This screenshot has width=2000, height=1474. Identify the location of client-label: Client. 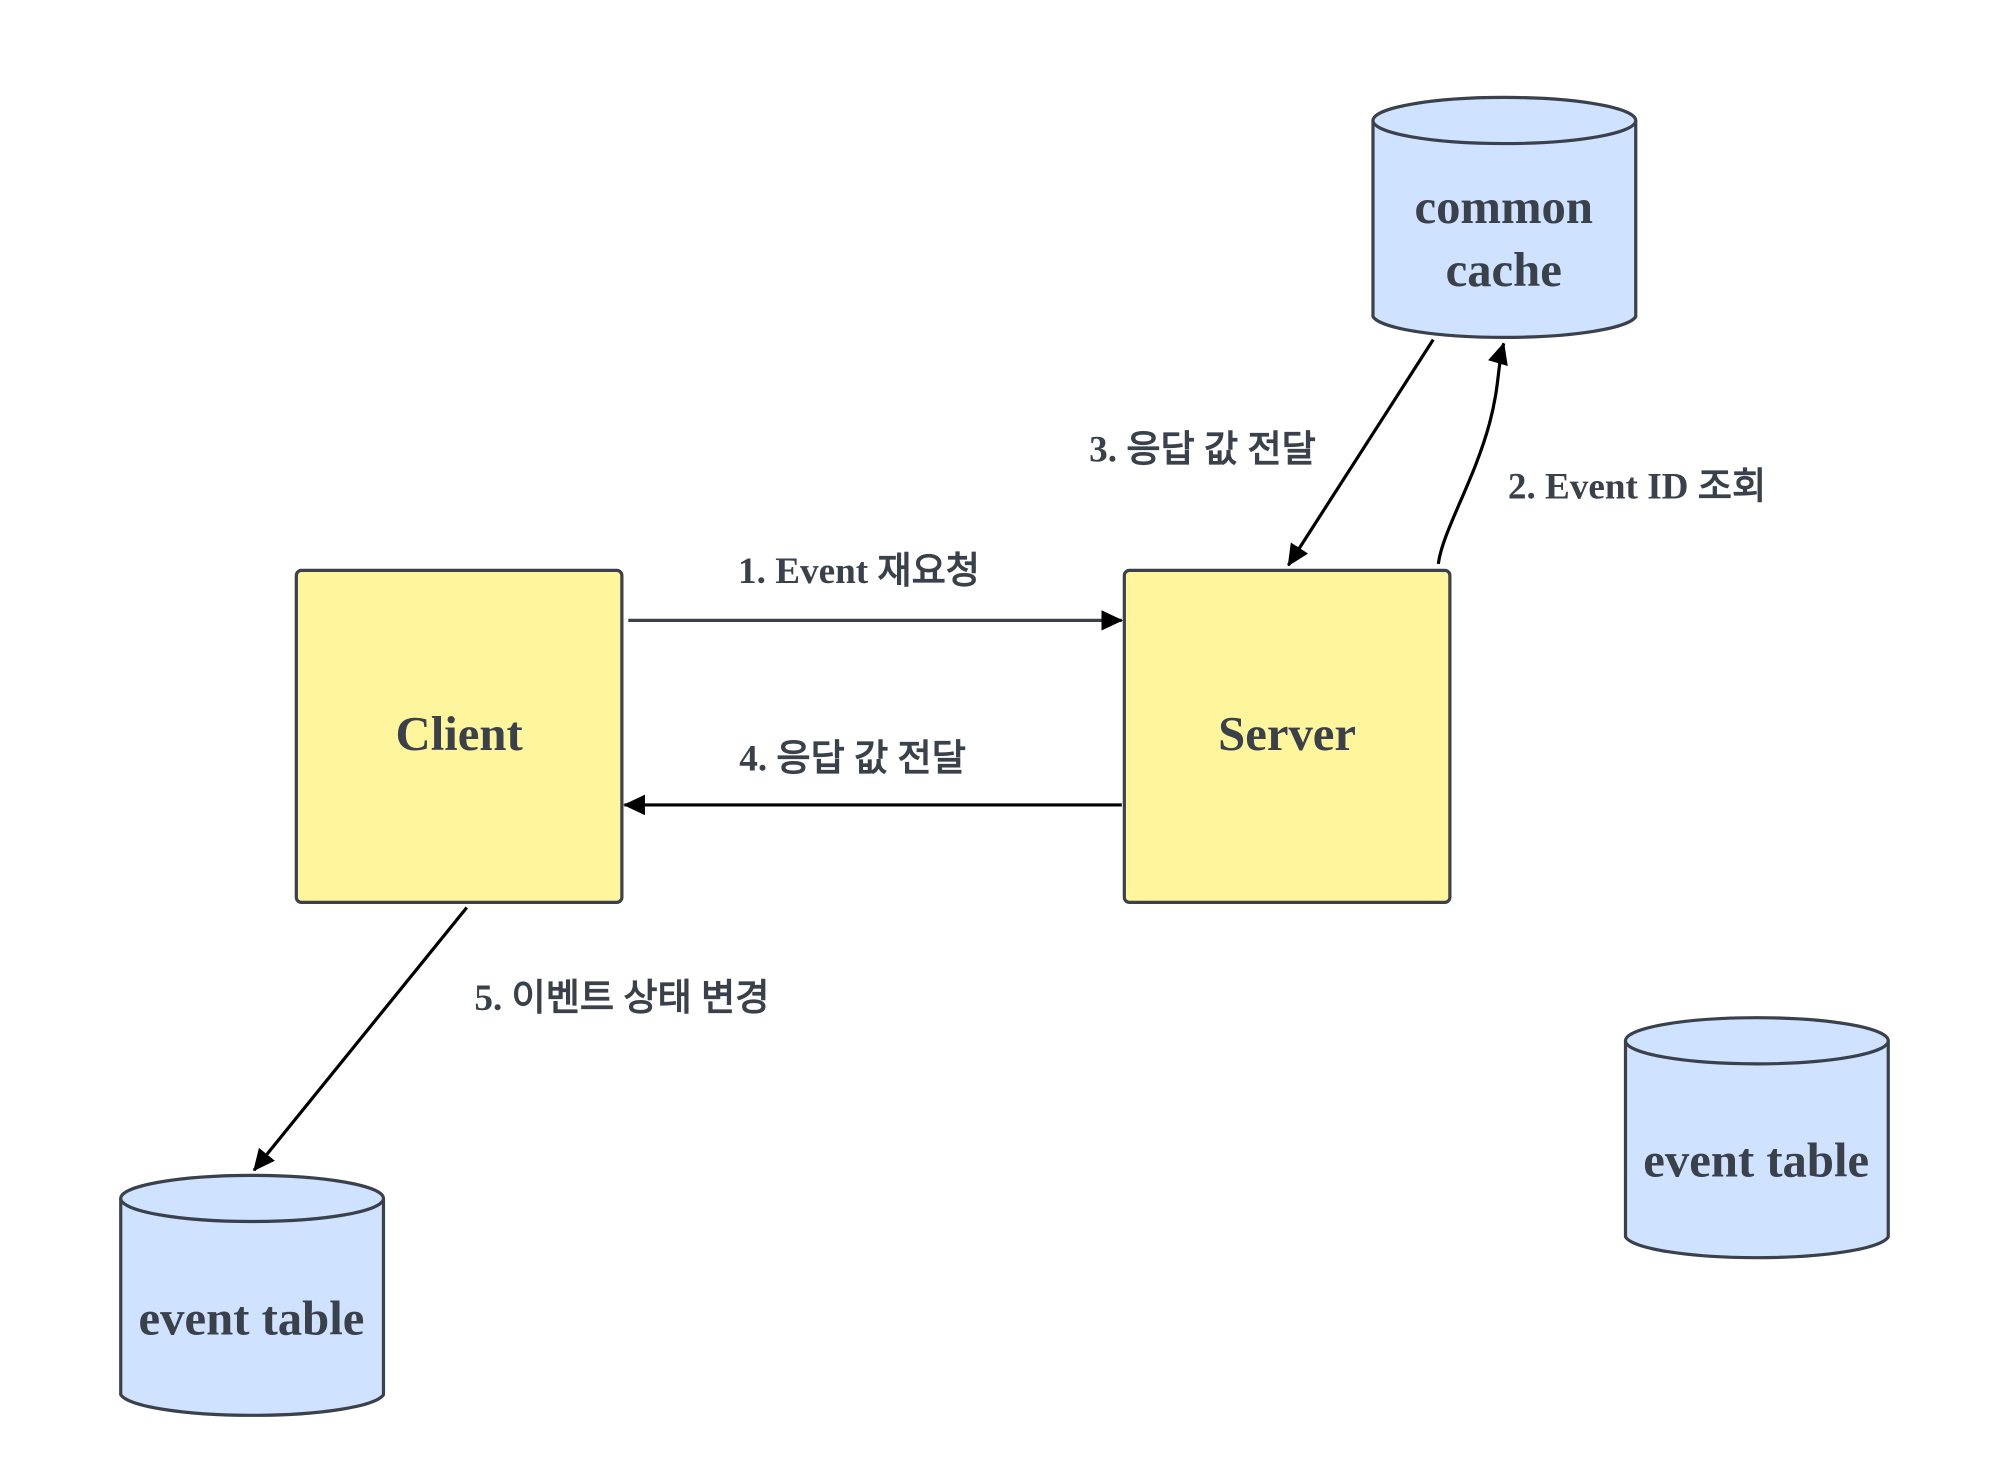
(459, 734).